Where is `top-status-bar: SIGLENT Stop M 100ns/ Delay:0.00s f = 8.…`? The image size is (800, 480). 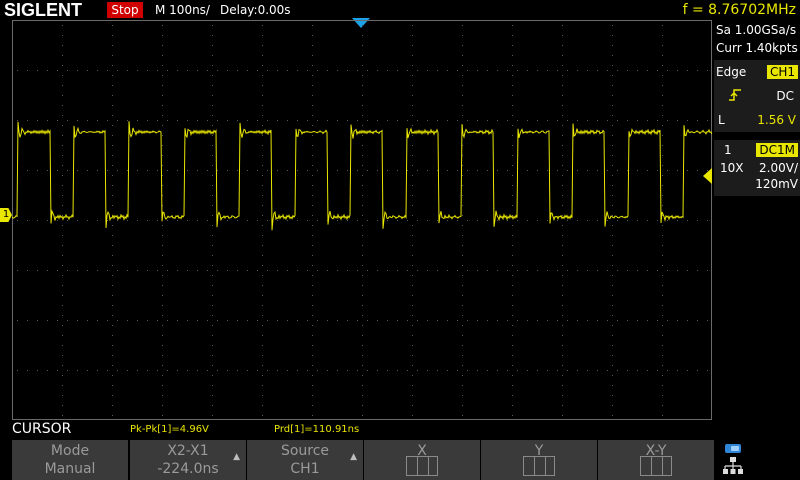
top-status-bar: SIGLENT Stop M 100ns/ Delay:0.00s f = 8.… is located at coordinates (400, 10).